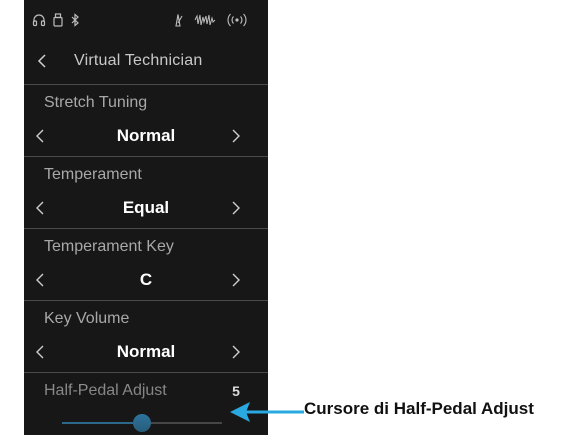 Image resolution: width=568 pixels, height=435 pixels. Describe the element at coordinates (146, 121) in the screenshot. I see `setting-stretch-tuning: Stretch Tuning Normal` at that location.